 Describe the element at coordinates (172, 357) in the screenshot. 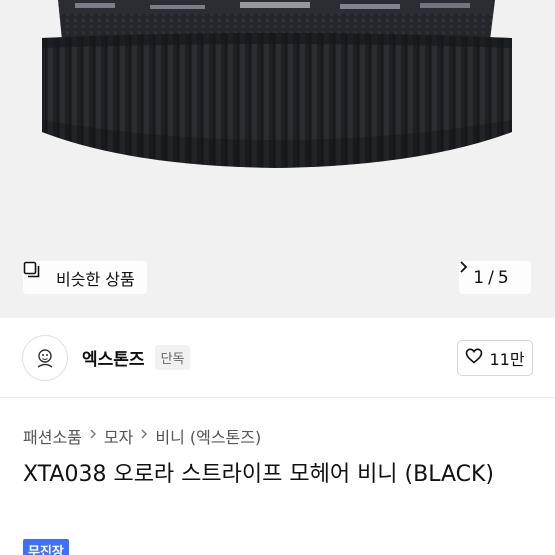

I see `exclusive-badge: 단독` at that location.